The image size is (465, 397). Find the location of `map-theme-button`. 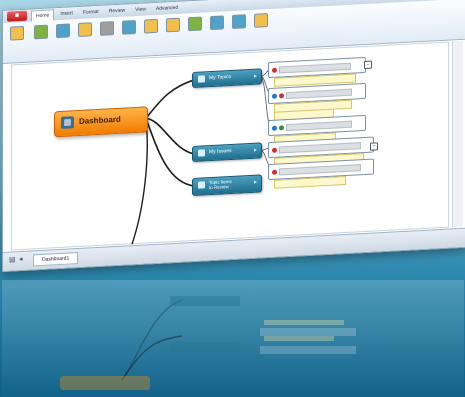

map-theme-button is located at coordinates (239, 21).